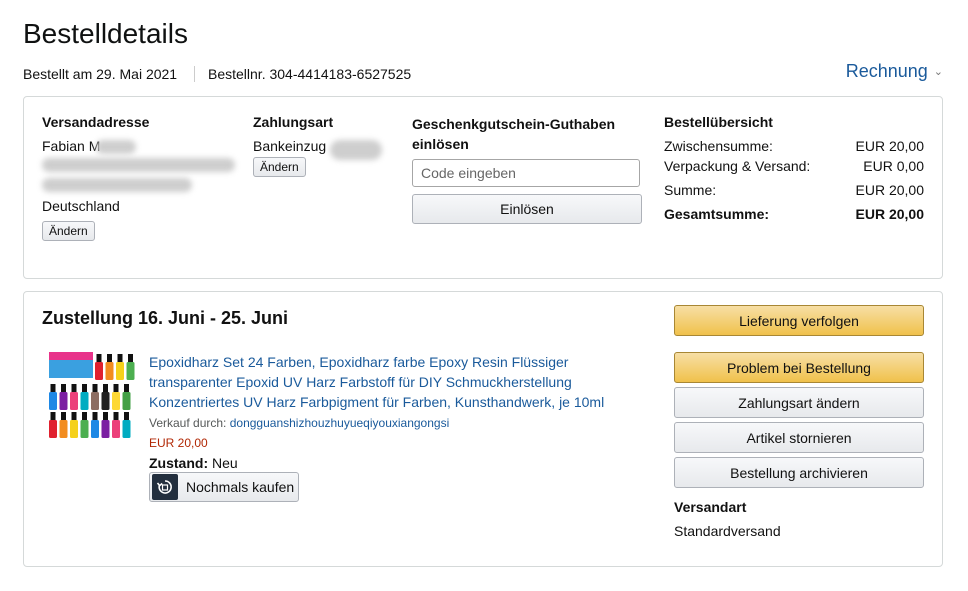 The height and width of the screenshot is (591, 968). I want to click on problem-label: Problem bei Bestellung, so click(799, 367).